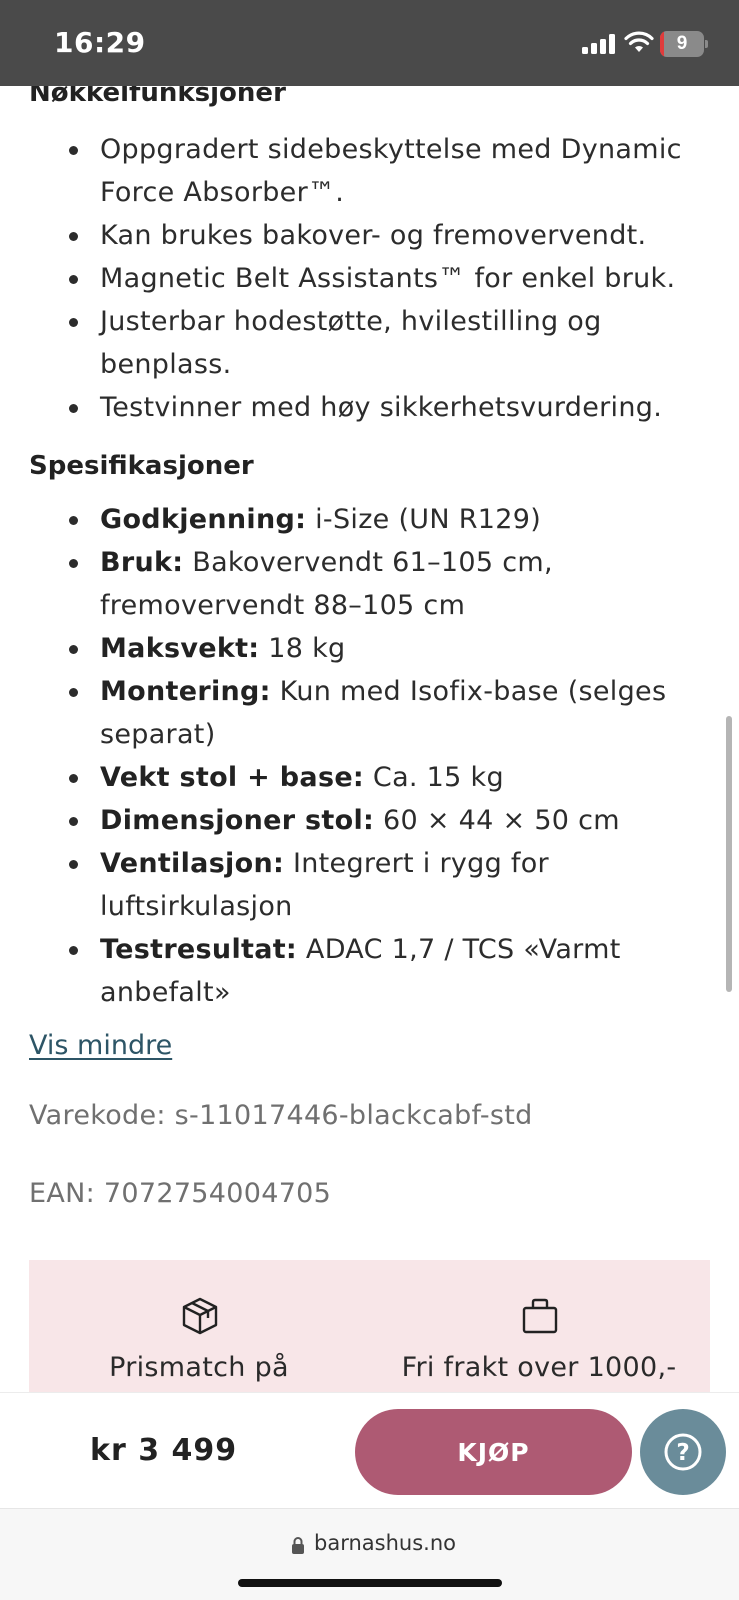 This screenshot has width=739, height=1600. I want to click on features-heading: Nøkkelfunksjoner, so click(157, 97).